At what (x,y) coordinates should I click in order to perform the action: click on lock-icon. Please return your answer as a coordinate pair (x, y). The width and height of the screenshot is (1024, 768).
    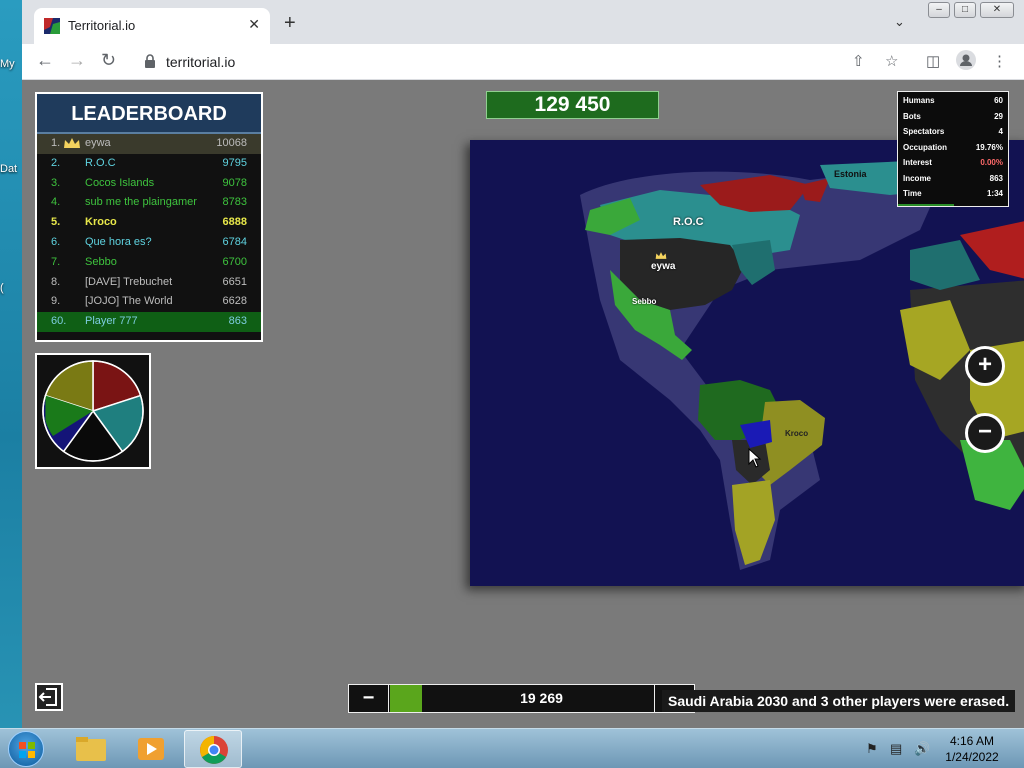
    Looking at the image, I should click on (150, 61).